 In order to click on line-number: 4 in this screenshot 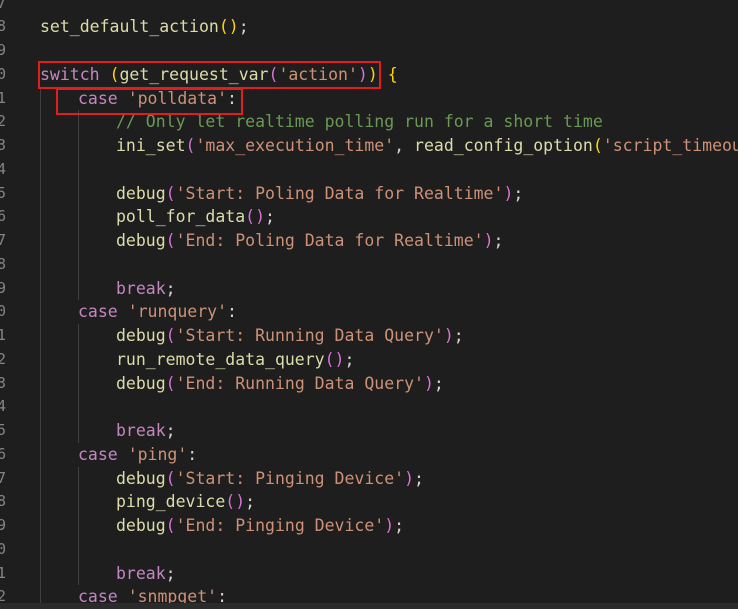, I will do `click(3, 406)`.